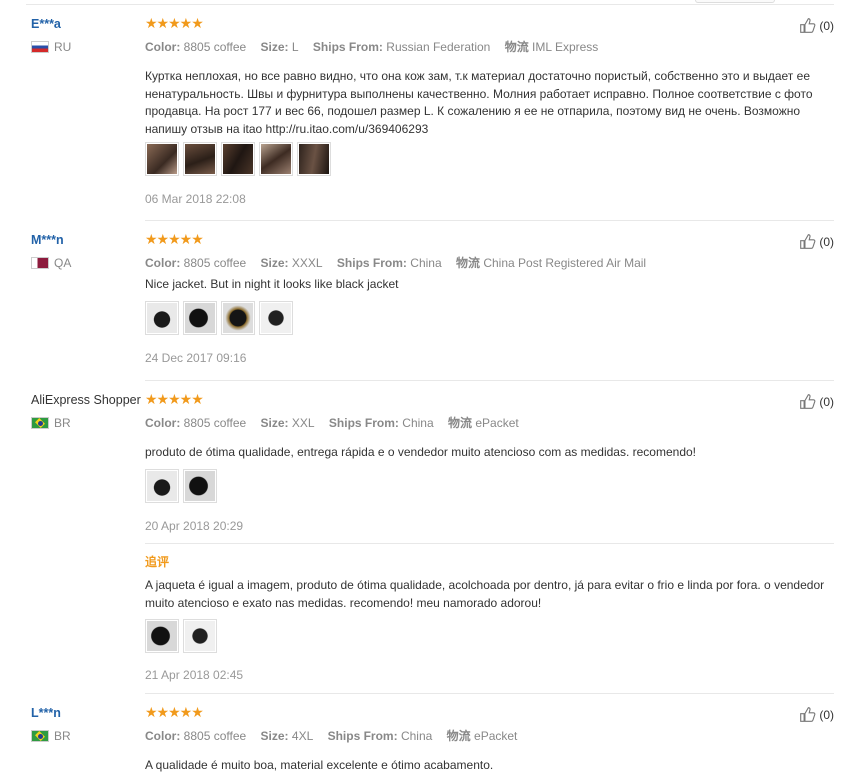  I want to click on followup-date: 21 Apr 2018 02:45, so click(194, 675).